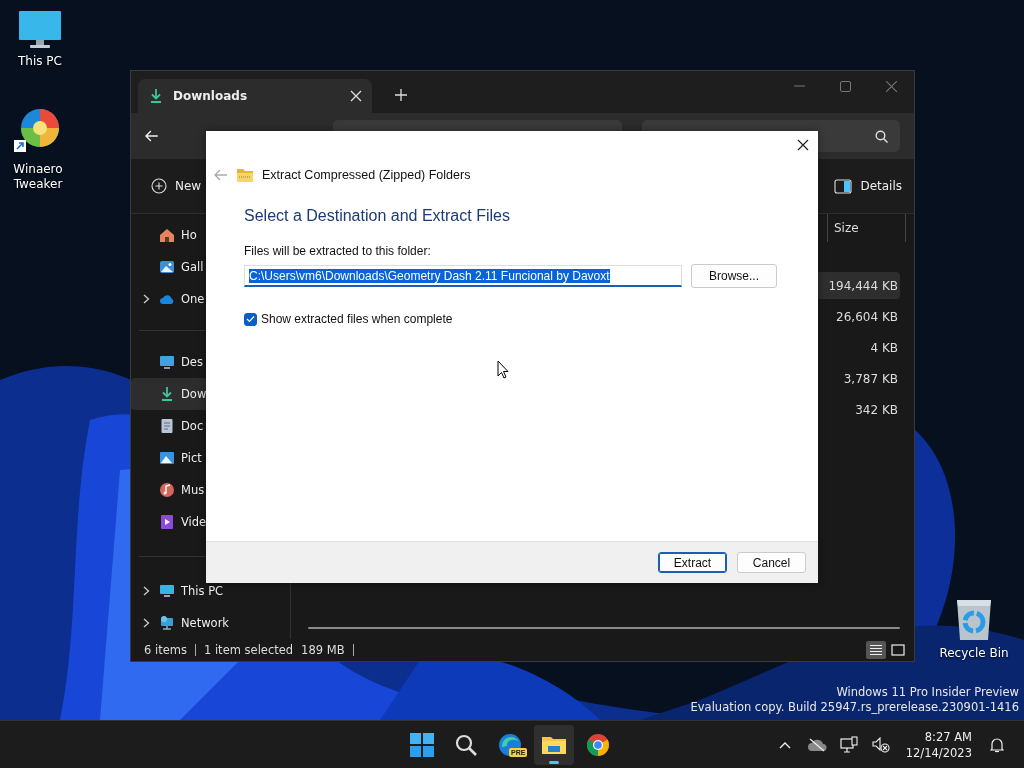  I want to click on dialog-title: Extract Compressed (Zipped) Folders, so click(366, 175).